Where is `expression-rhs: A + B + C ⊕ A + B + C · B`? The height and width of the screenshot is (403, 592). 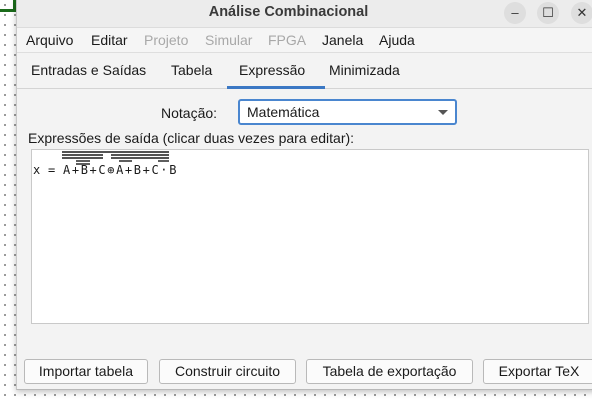
expression-rhs: A + B + C ⊕ A + B + C · B is located at coordinates (119, 170).